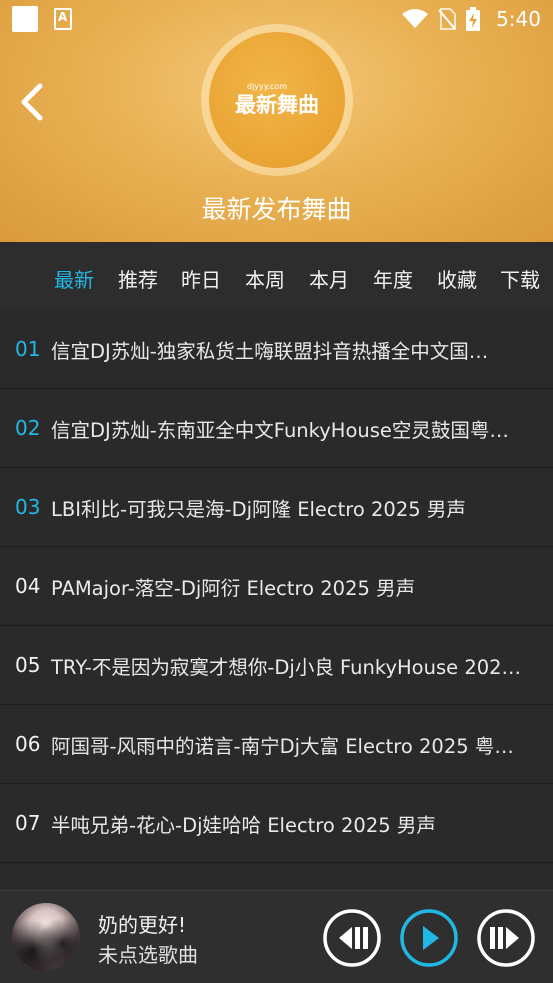 Image resolution: width=553 pixels, height=983 pixels. I want to click on tab-favorites: 收藏, so click(457, 278).